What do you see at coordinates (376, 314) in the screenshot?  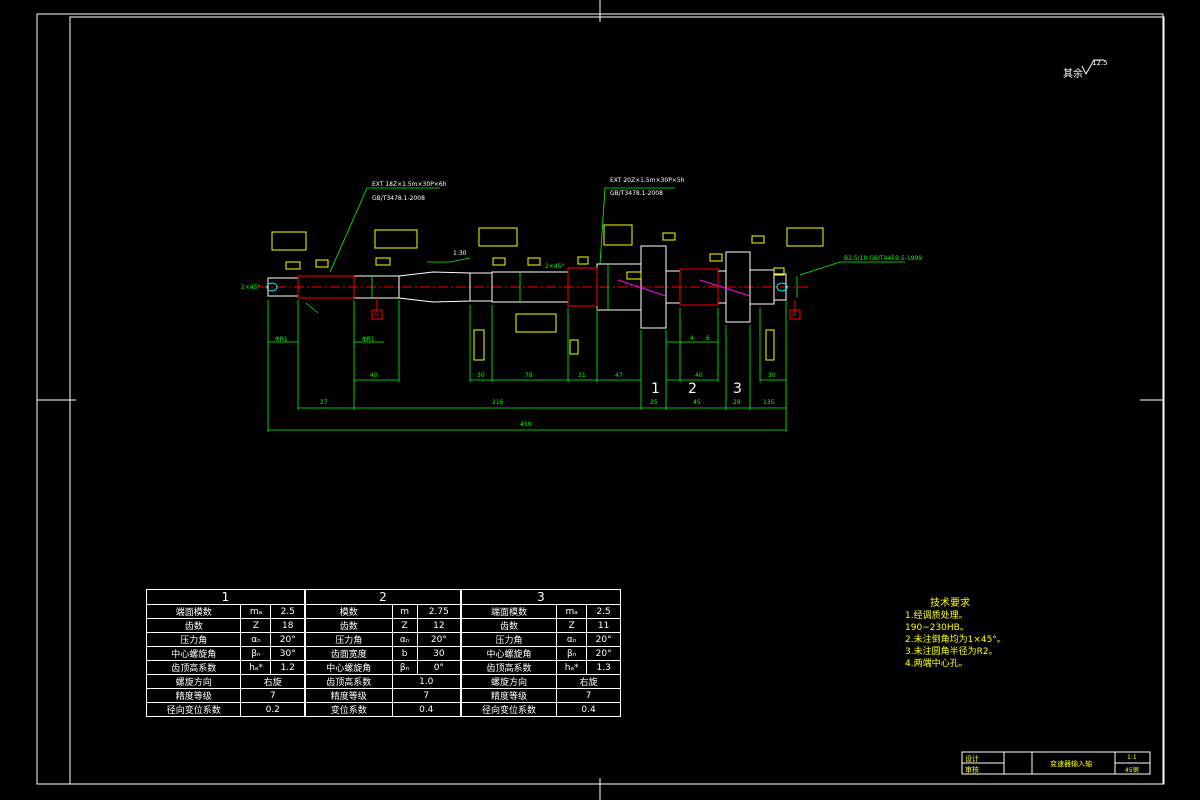 I see `datum-a: A` at bounding box center [376, 314].